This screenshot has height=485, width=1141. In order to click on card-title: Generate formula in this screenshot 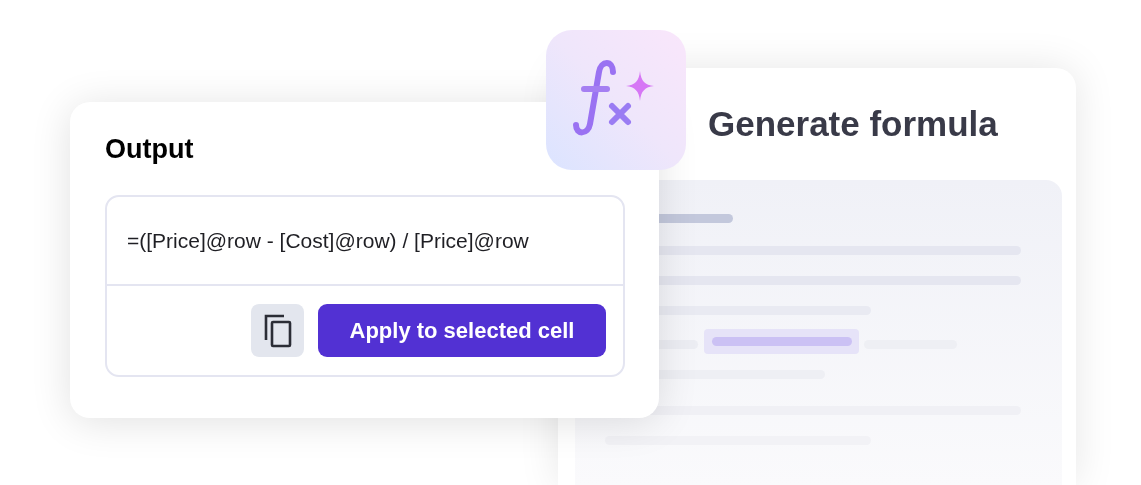, I will do `click(853, 124)`.